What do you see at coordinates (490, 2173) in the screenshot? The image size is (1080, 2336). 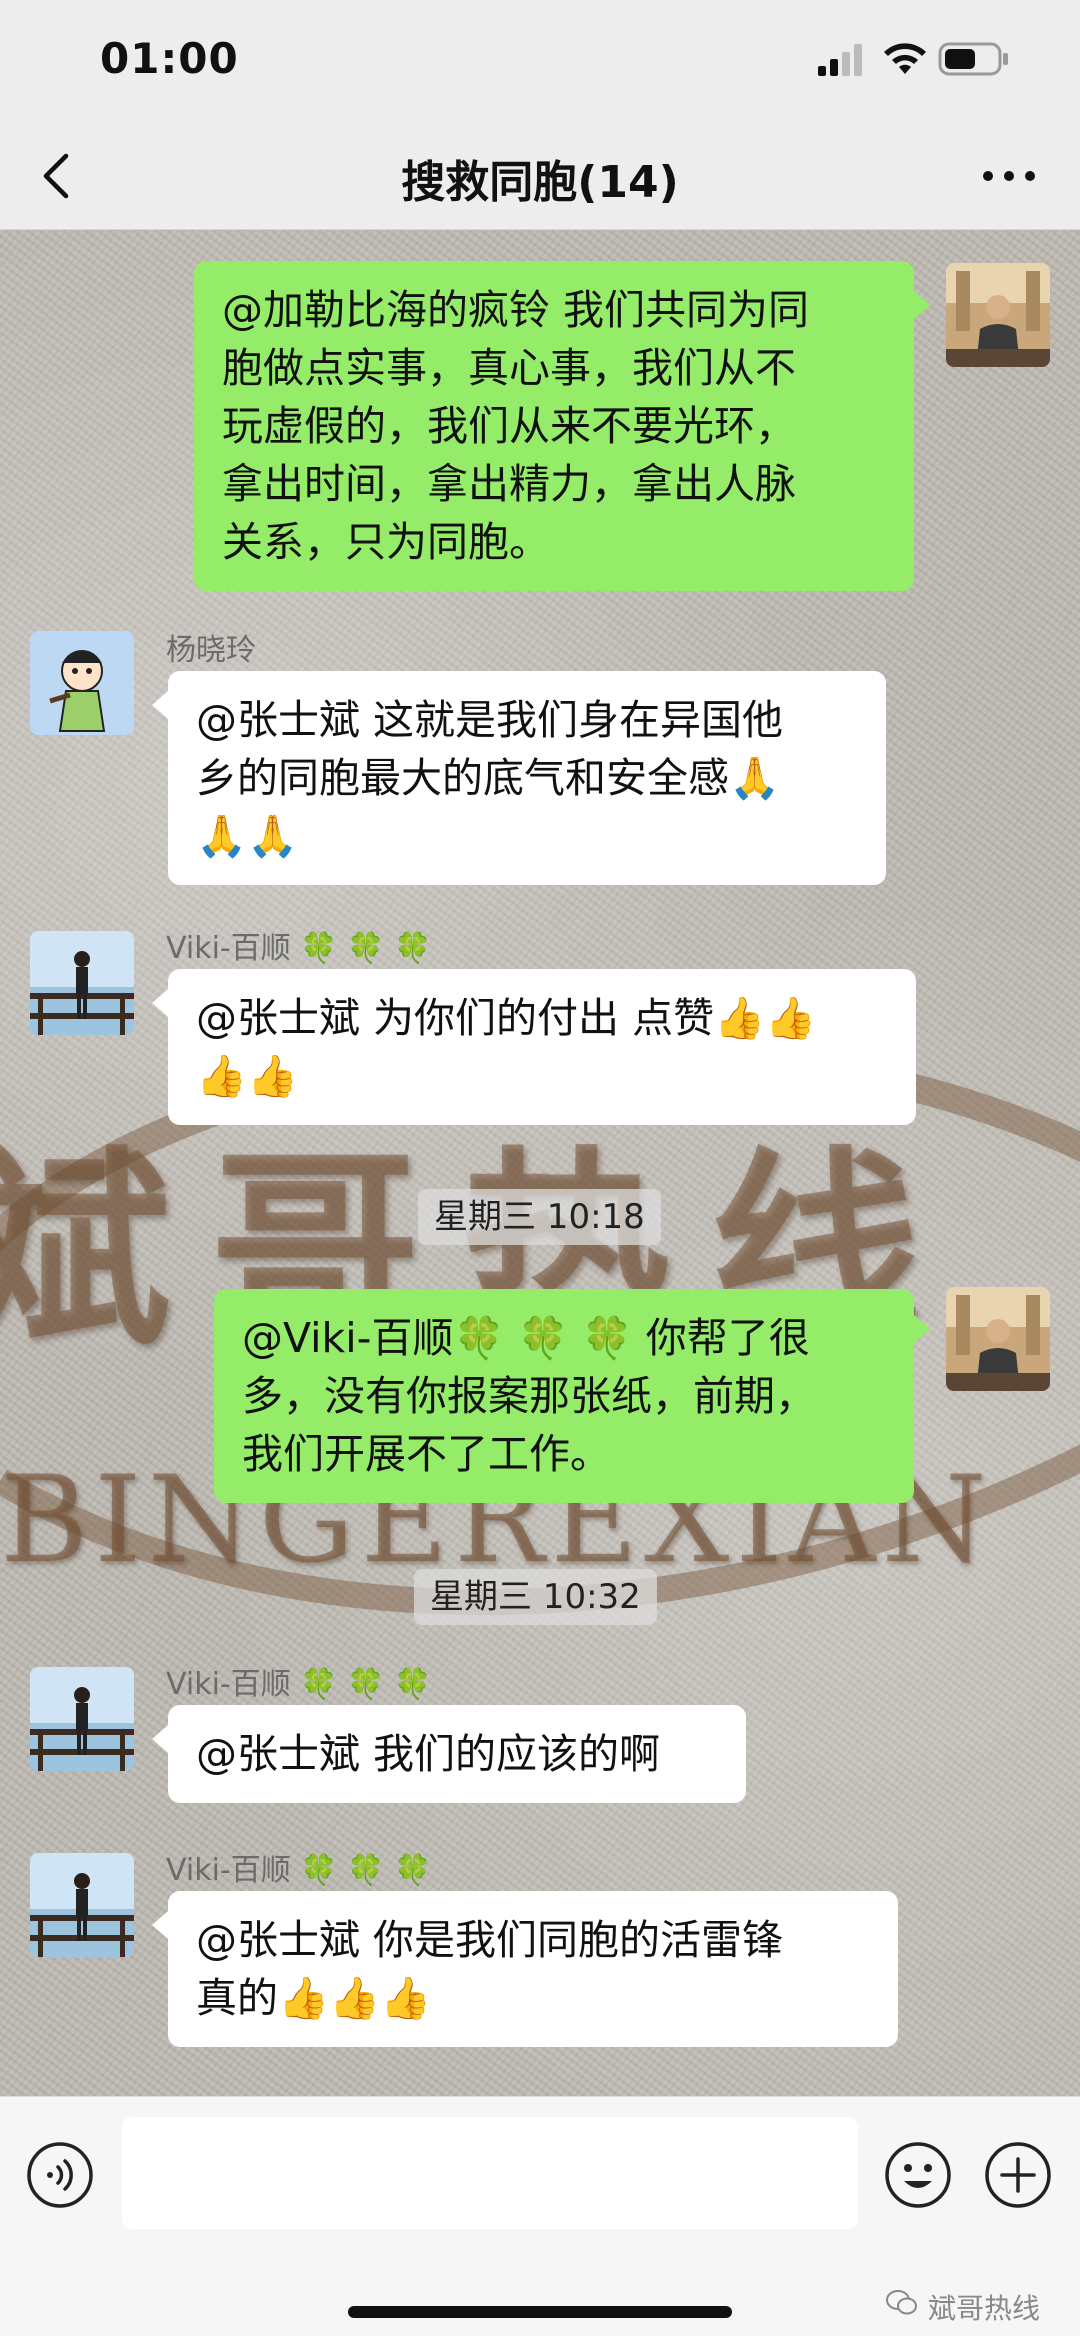 I see `message-input` at bounding box center [490, 2173].